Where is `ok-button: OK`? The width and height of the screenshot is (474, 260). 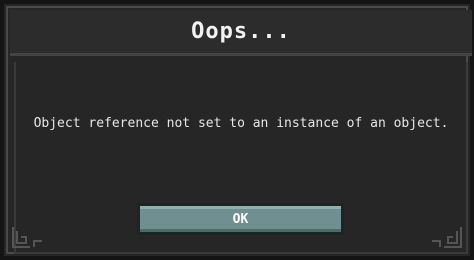 ok-button: OK is located at coordinates (240, 219).